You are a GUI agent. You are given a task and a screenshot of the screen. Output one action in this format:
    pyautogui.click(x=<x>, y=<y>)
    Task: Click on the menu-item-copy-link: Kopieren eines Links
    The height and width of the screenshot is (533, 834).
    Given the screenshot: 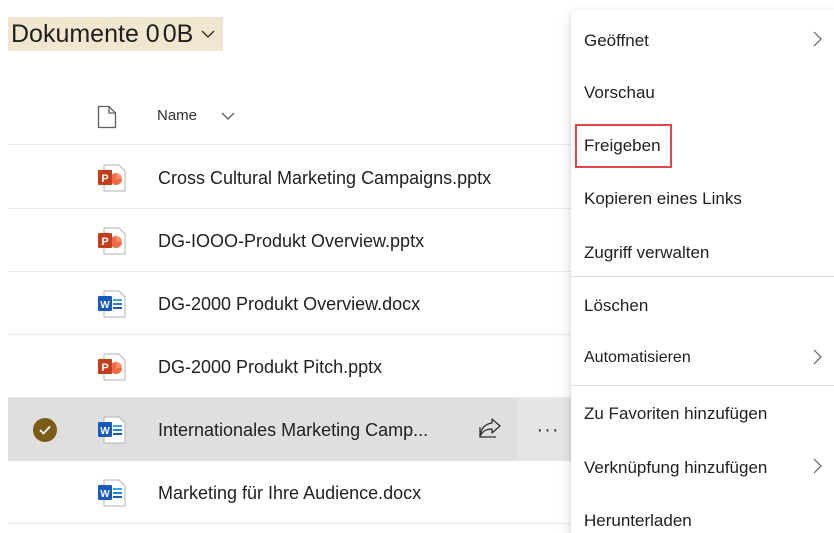 What is the action you would take?
    pyautogui.click(x=702, y=199)
    